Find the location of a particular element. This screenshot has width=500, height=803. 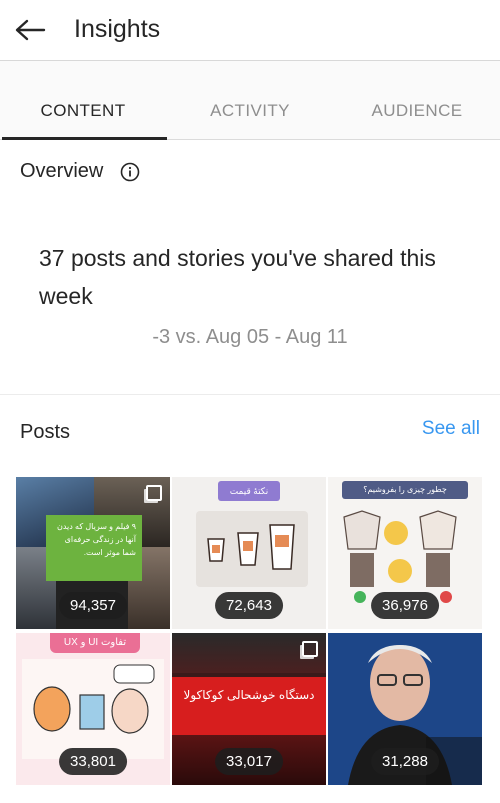

comic-illustration-icon is located at coordinates (93, 709).